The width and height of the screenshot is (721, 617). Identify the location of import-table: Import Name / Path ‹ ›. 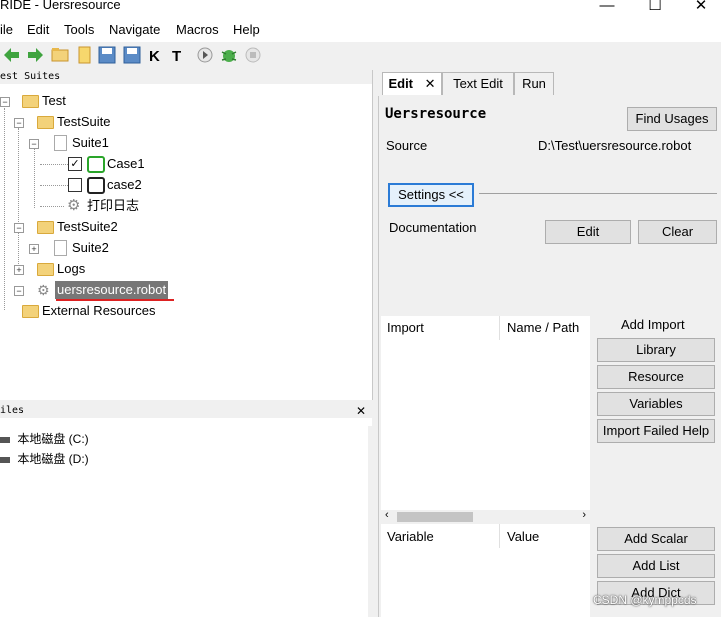
(485, 420).